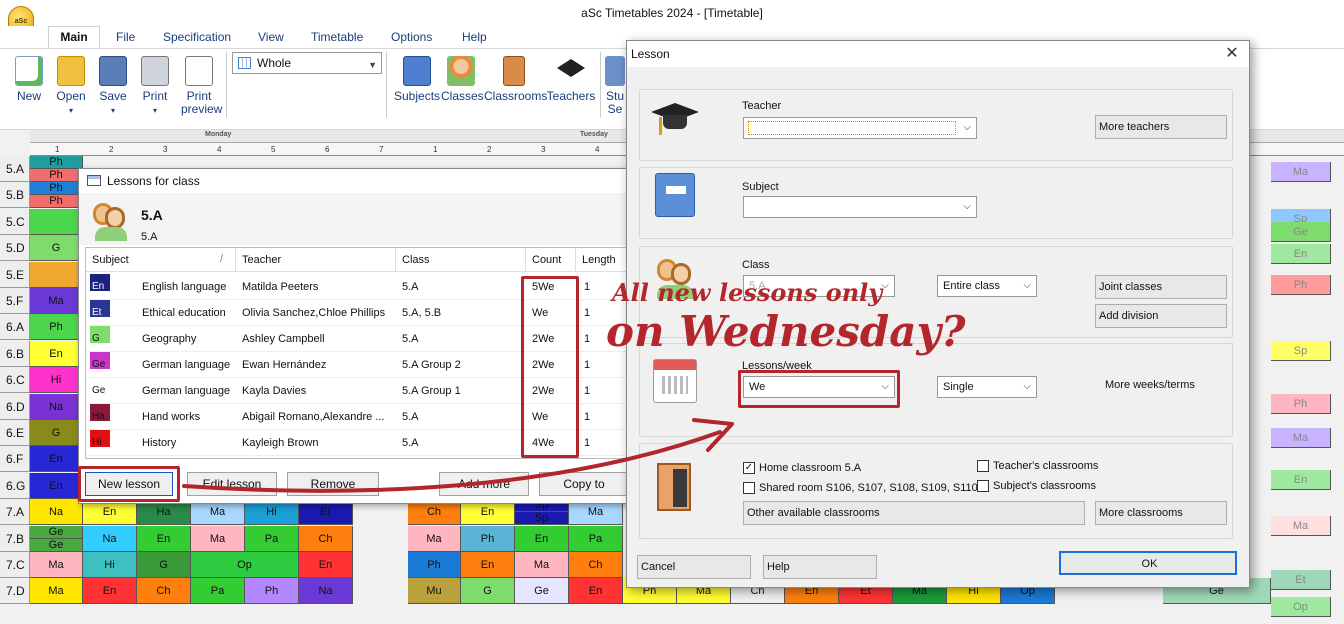 The width and height of the screenshot is (1344, 624). Describe the element at coordinates (747, 292) in the screenshot. I see `annotation-line1: All new lessons only` at that location.